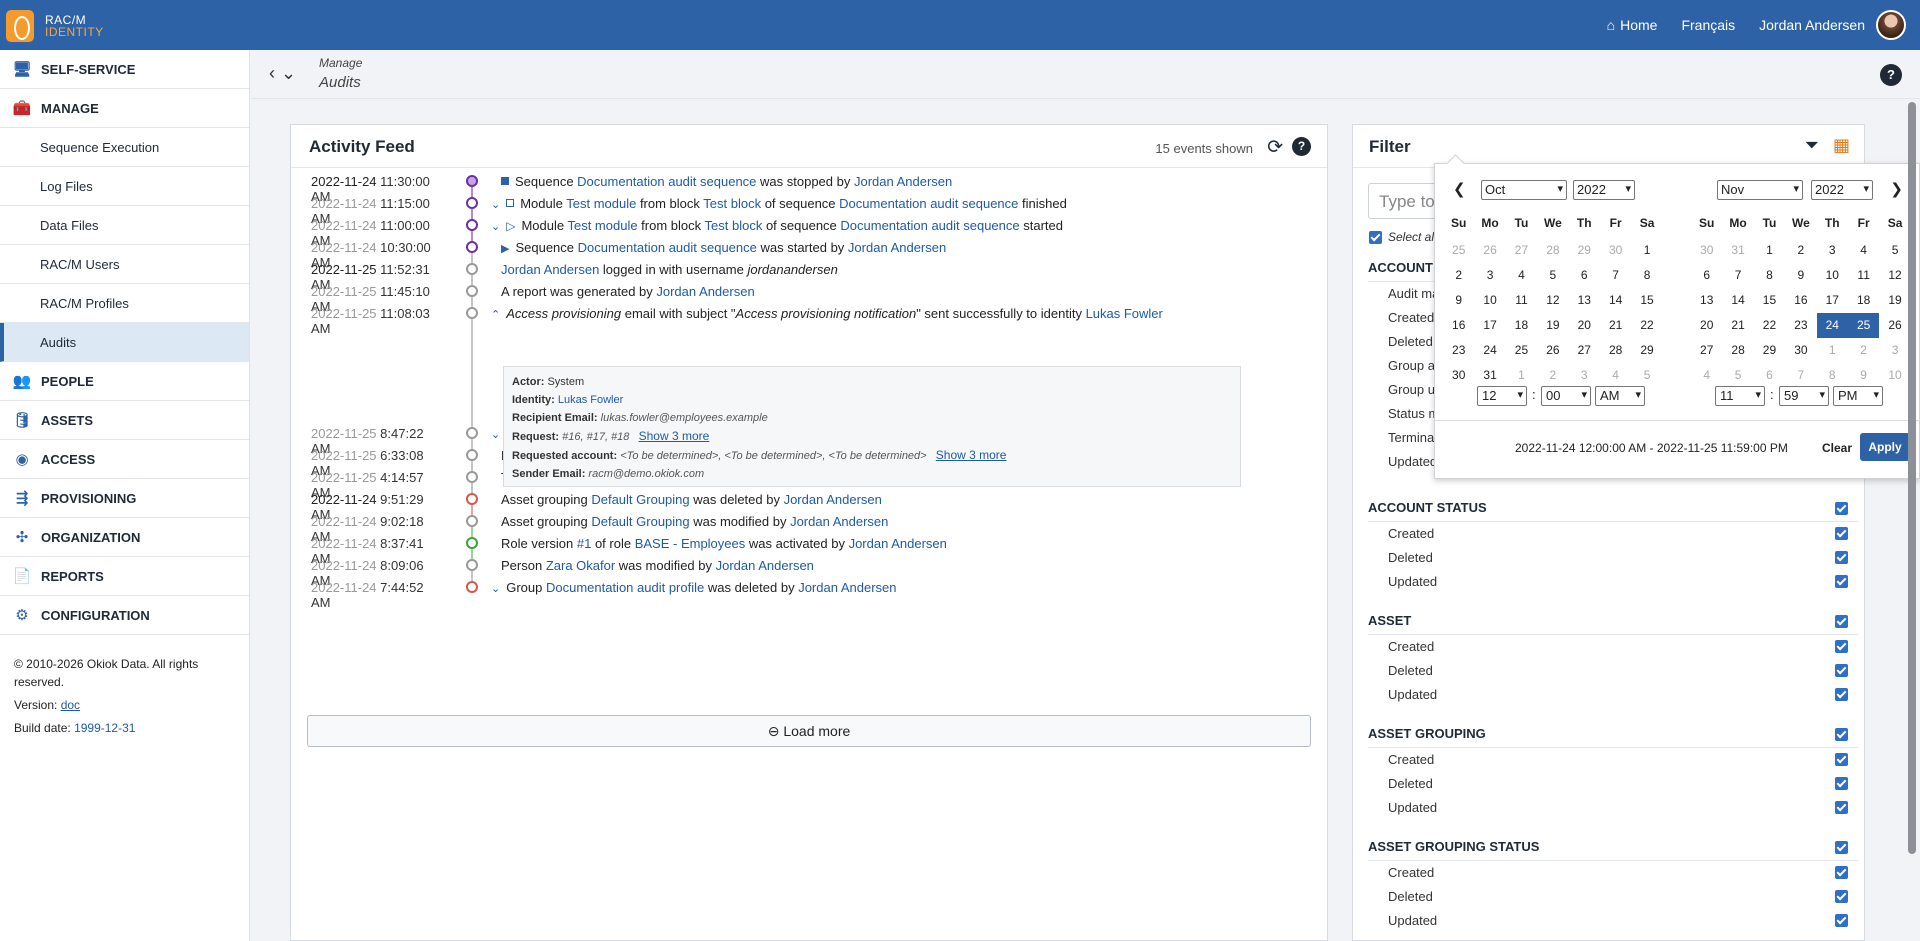 Image resolution: width=1920 pixels, height=941 pixels. What do you see at coordinates (124, 537) in the screenshot?
I see `sidebar-item-organization: ✣ ORGANIZATION` at bounding box center [124, 537].